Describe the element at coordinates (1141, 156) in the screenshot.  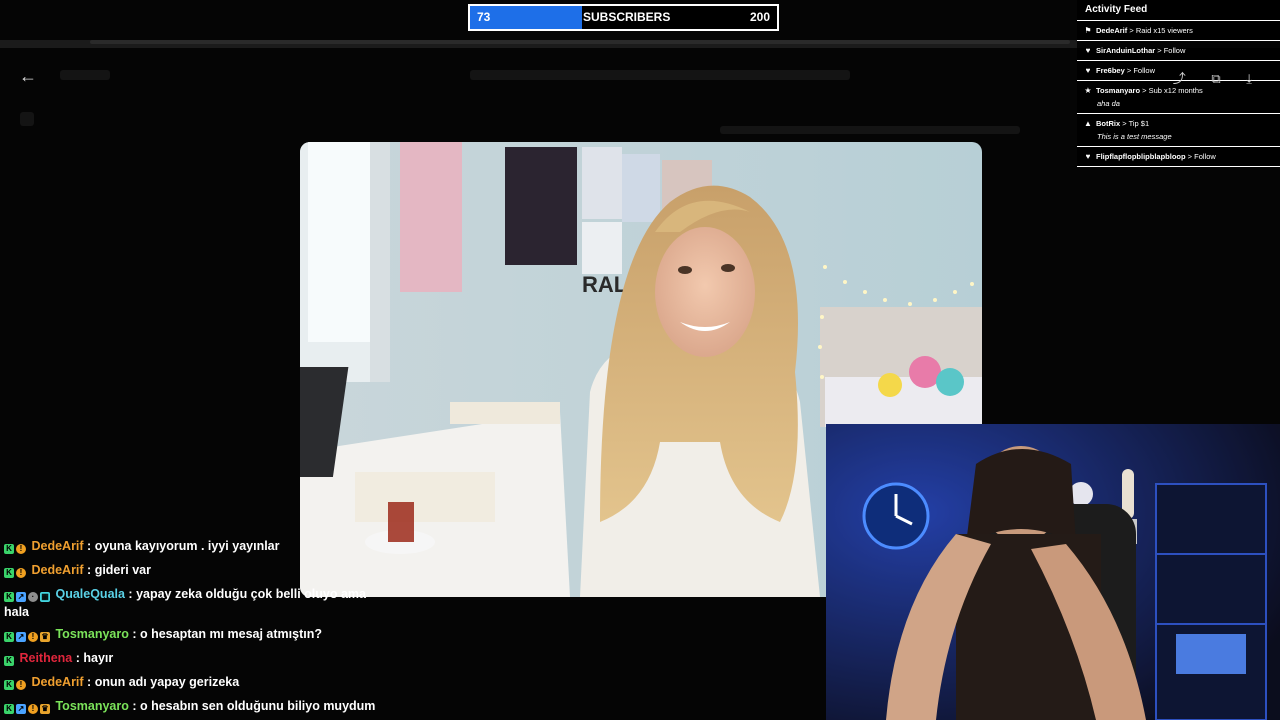
I see `feed-item-user: Flipflapflopblipblapbloop` at that location.